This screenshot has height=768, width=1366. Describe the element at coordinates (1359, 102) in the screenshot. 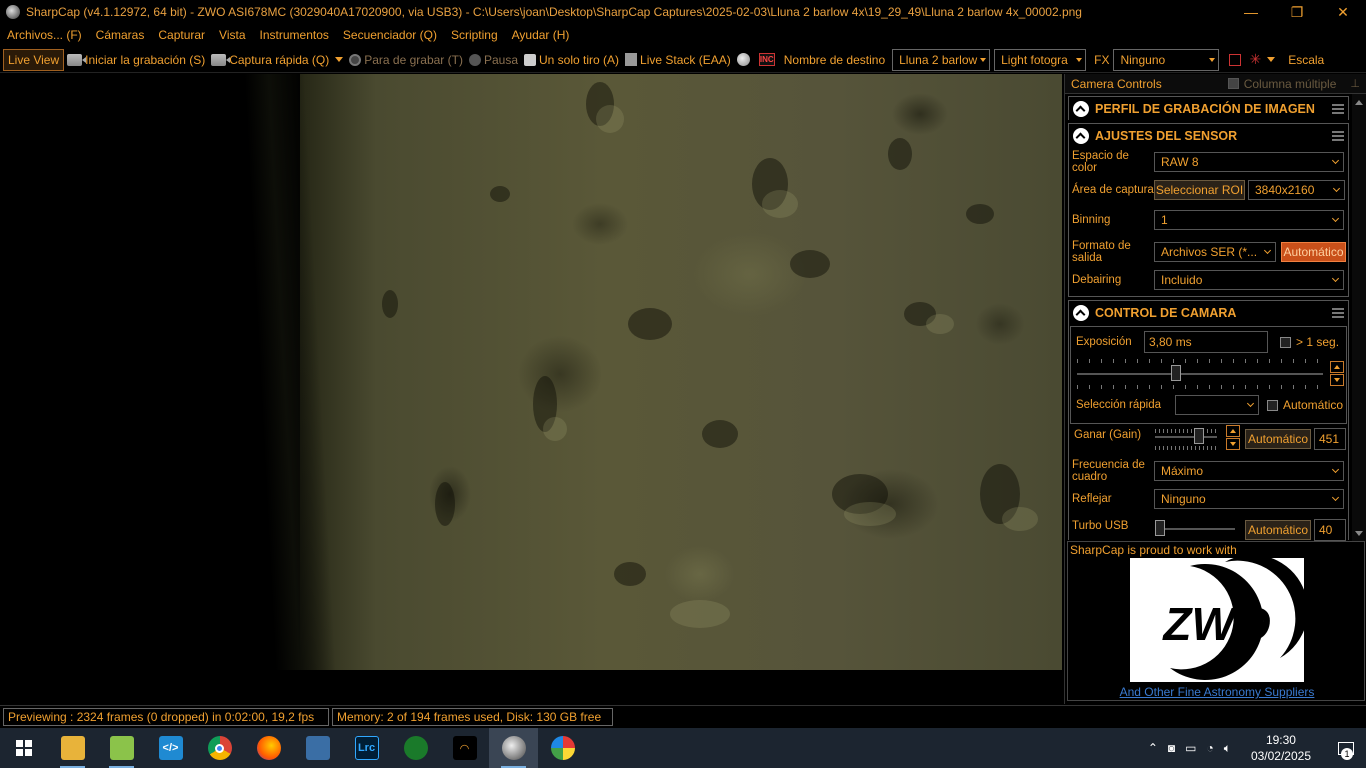

I see `scroll-up-icon` at that location.